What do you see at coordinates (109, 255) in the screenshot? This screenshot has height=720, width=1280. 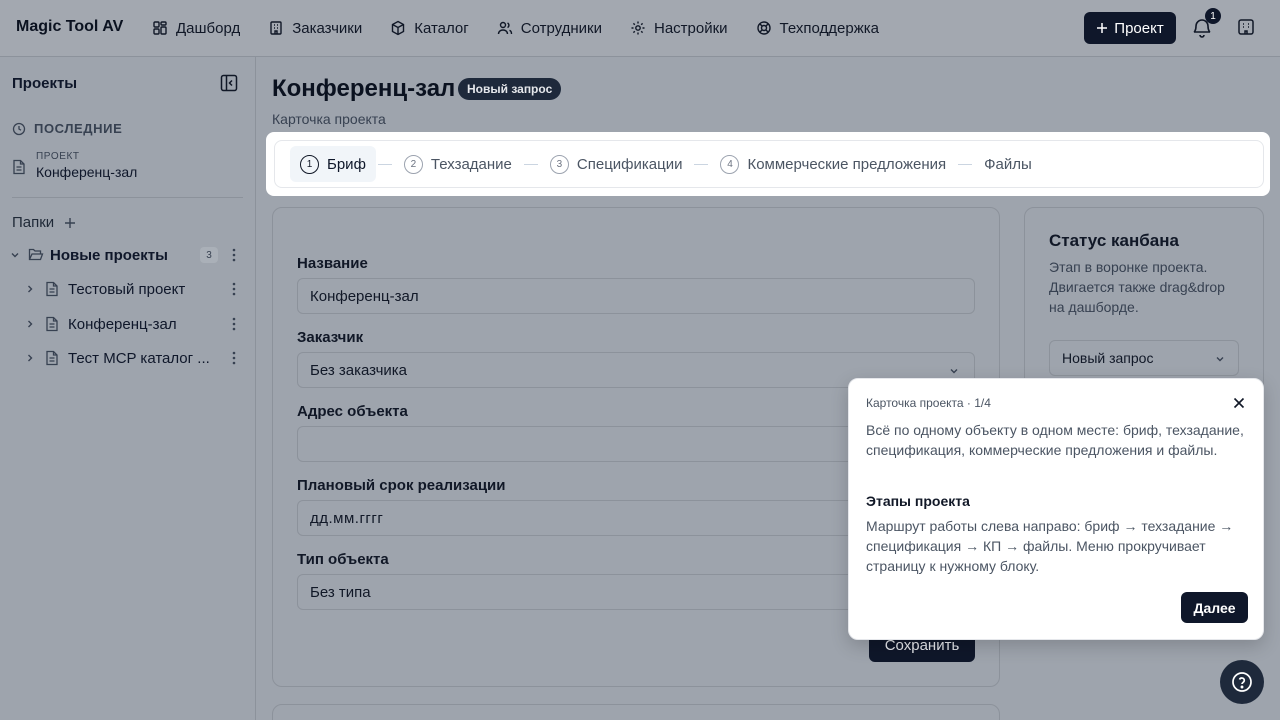 I see `folder-name: Новые проекты` at bounding box center [109, 255].